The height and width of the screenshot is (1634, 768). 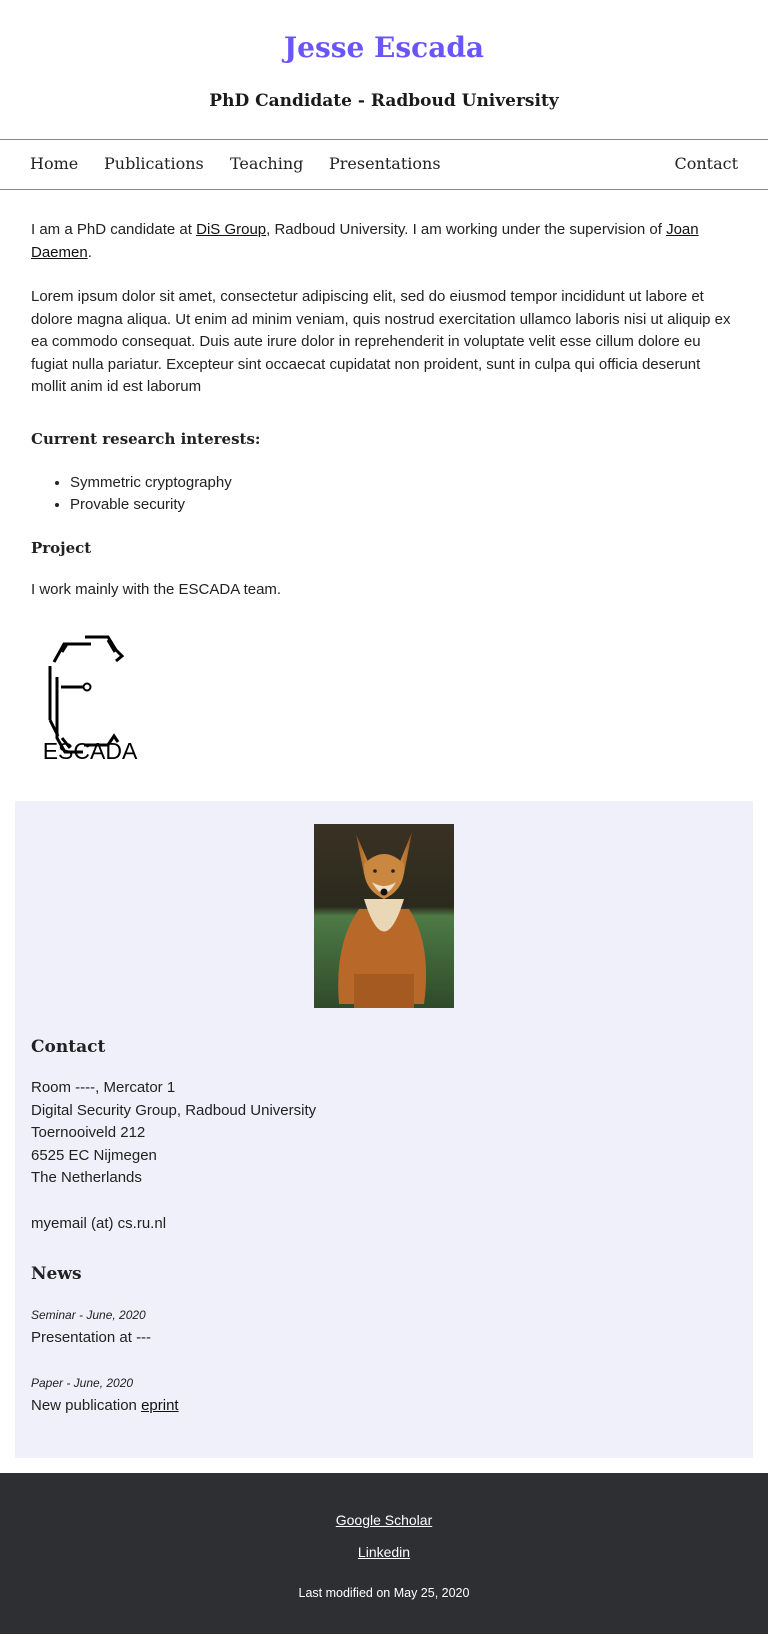 I want to click on news-heading: News, so click(x=56, y=1274).